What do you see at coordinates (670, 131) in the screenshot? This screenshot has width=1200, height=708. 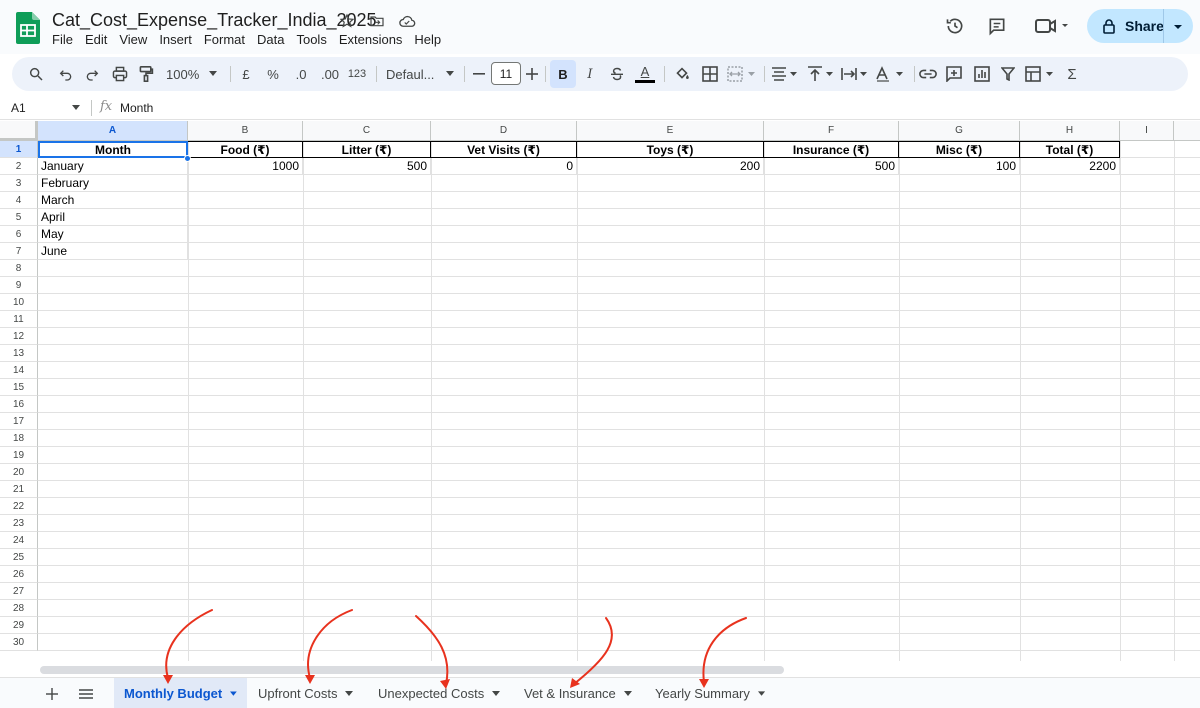 I see `column-header-e: E` at bounding box center [670, 131].